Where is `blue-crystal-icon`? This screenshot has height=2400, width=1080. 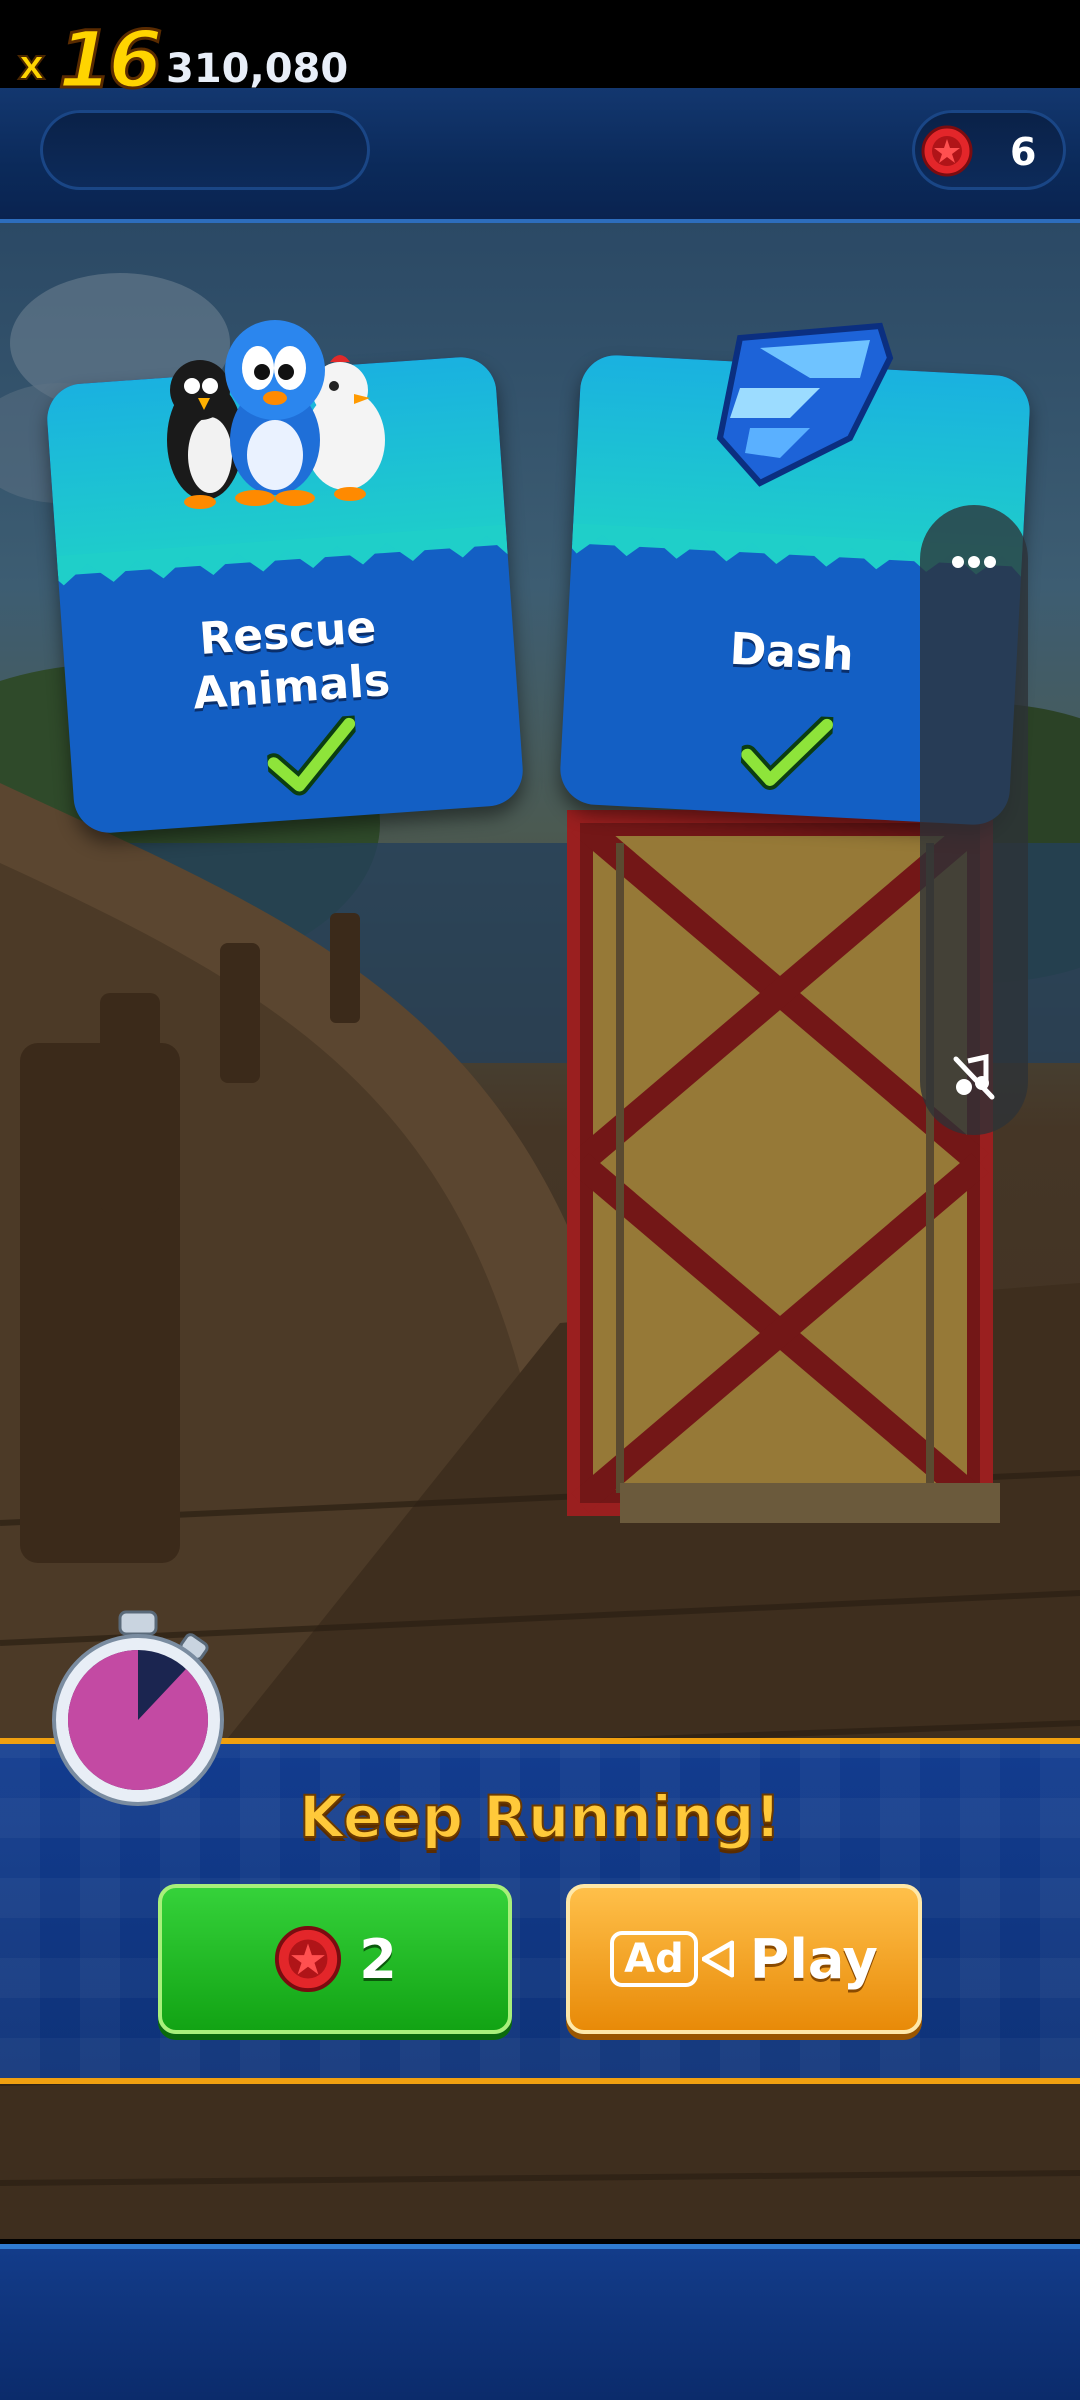 blue-crystal-icon is located at coordinates (805, 404).